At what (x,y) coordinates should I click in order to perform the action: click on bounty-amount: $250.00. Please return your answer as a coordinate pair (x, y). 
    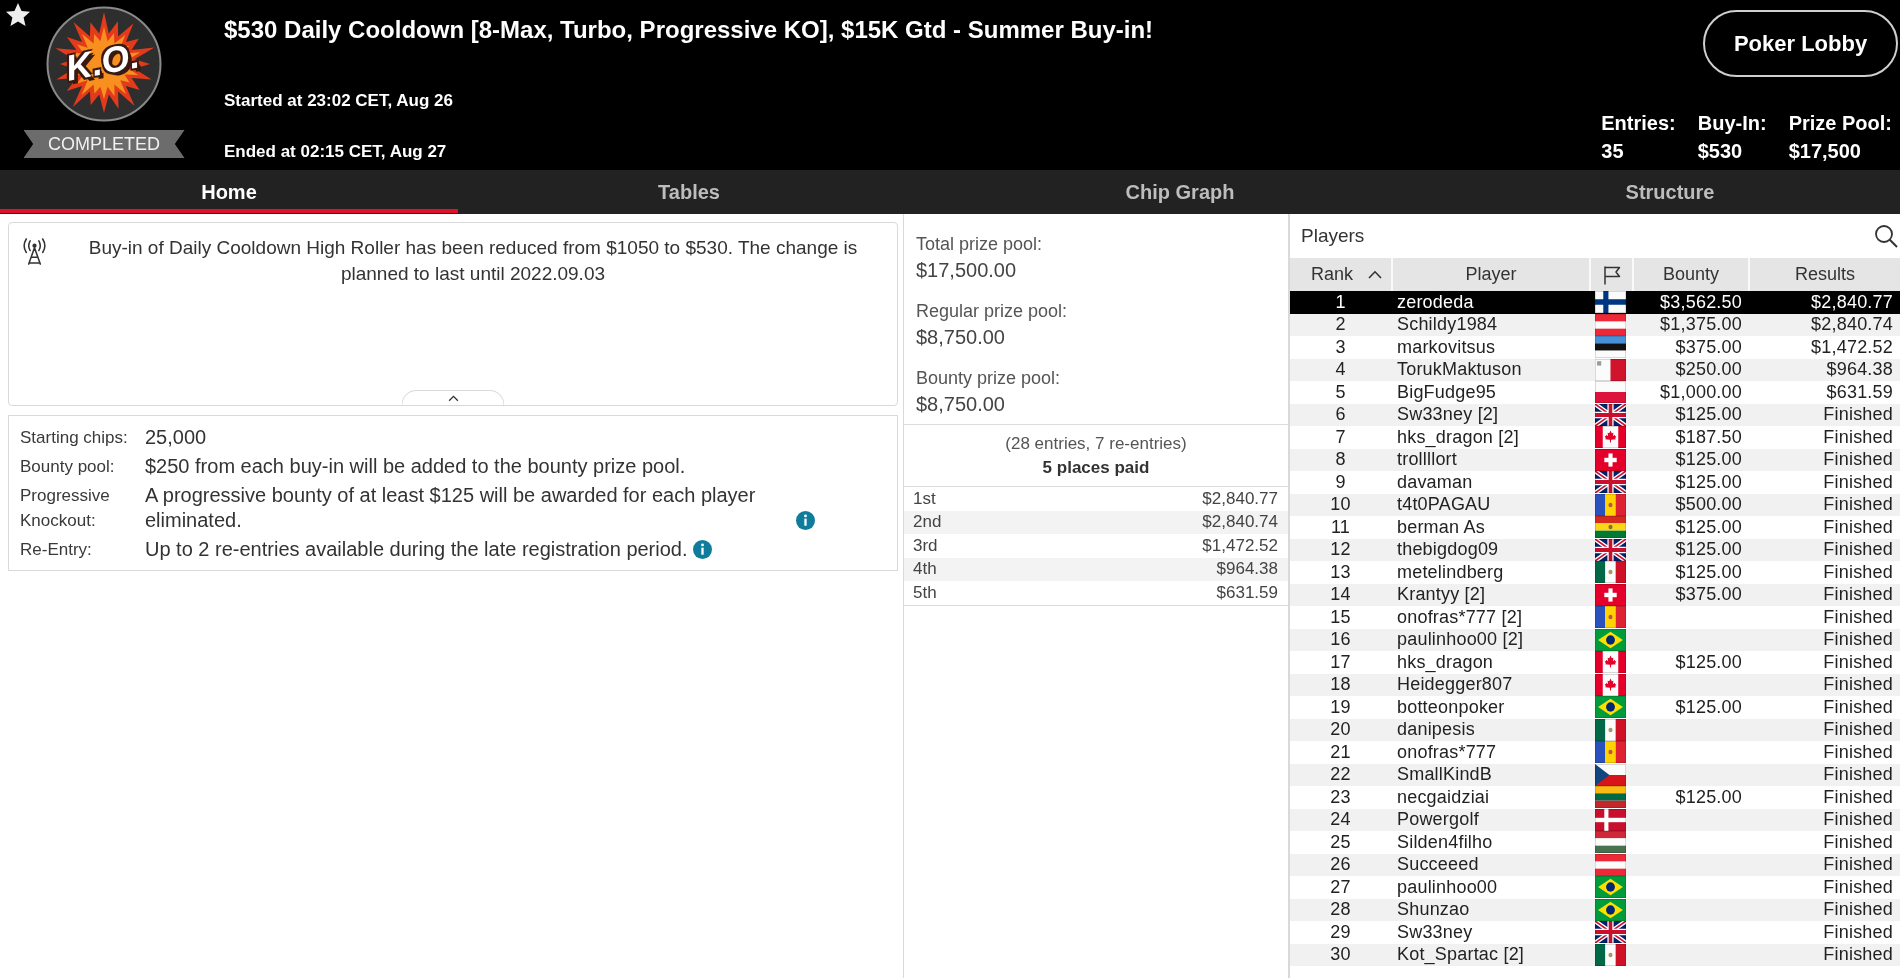
    Looking at the image, I should click on (1708, 370).